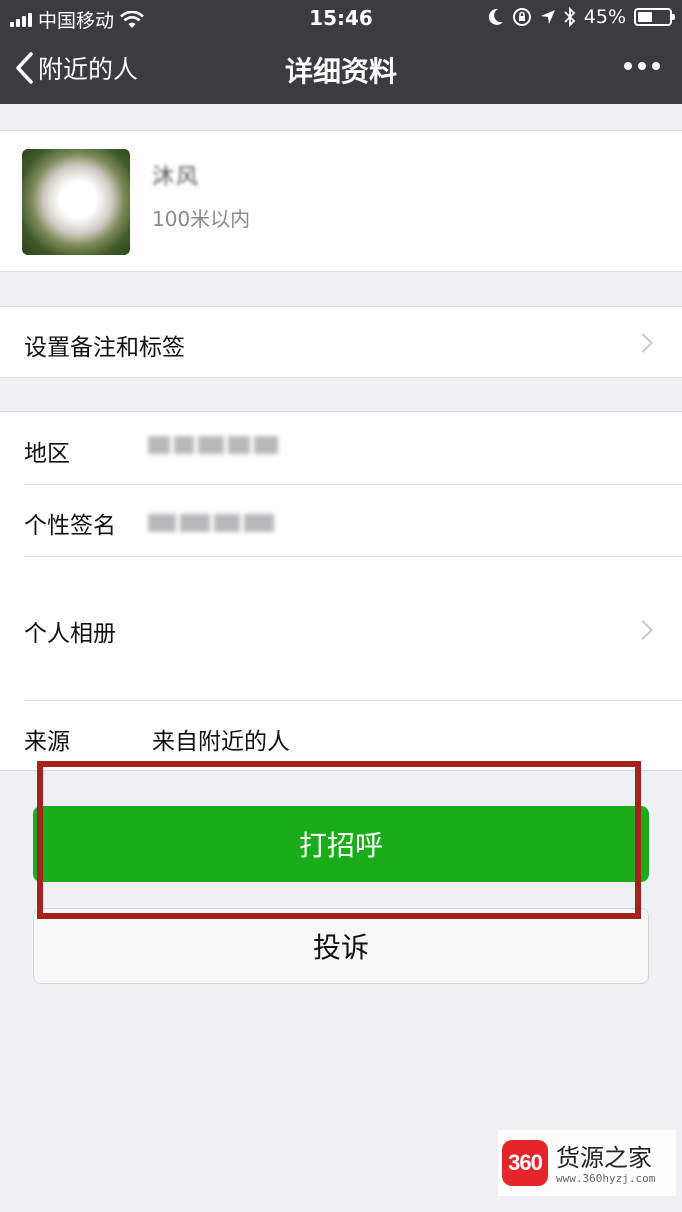 The width and height of the screenshot is (682, 1212). Describe the element at coordinates (570, 17) in the screenshot. I see `bluetooth-icon` at that location.